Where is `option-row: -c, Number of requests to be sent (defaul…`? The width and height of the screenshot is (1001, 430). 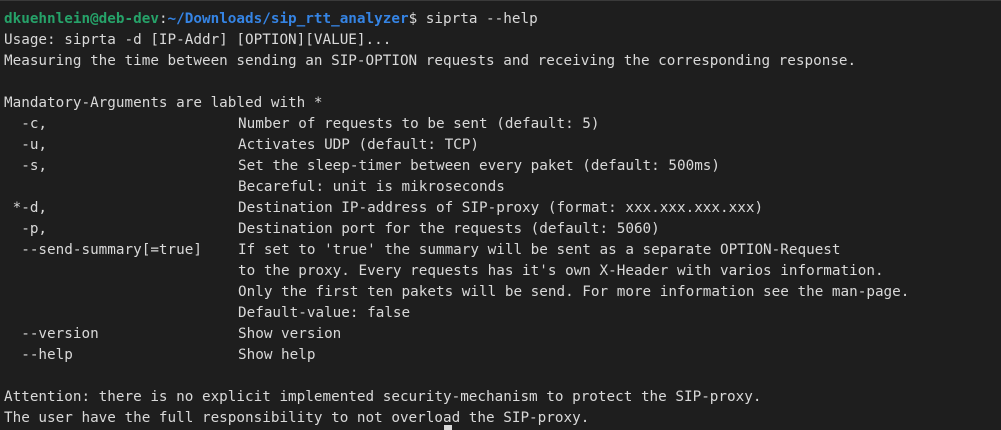 option-row: -c, Number of requests to be sent (defaul… is located at coordinates (502, 124).